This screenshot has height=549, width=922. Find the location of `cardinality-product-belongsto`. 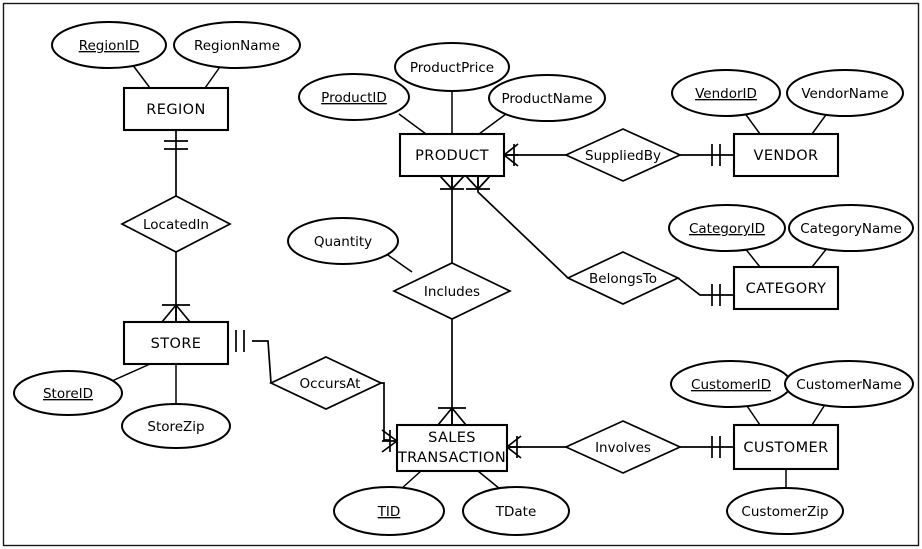

cardinality-product-belongsto is located at coordinates (478, 182).